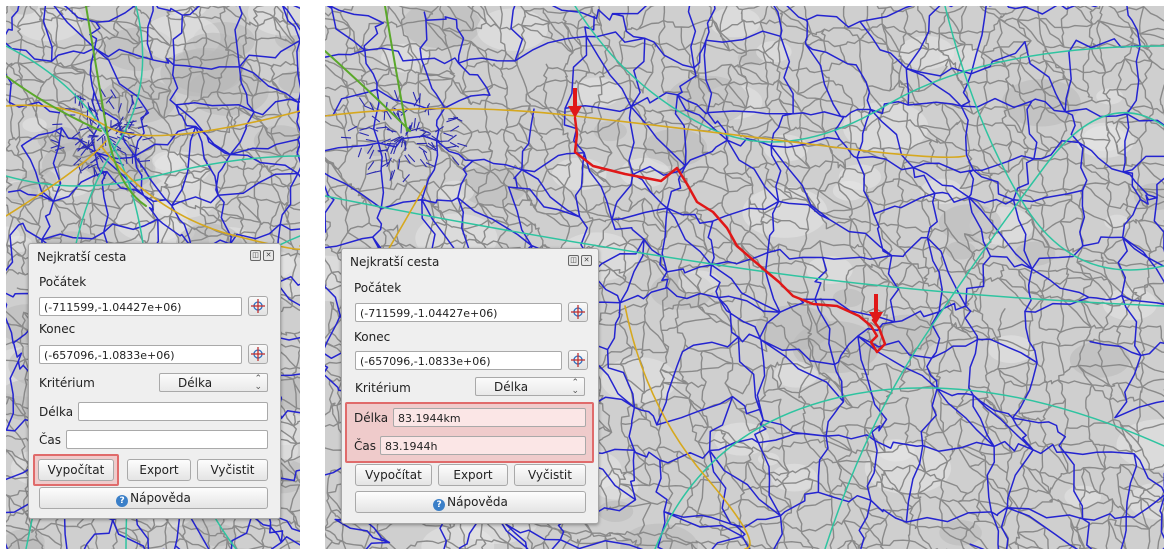 This screenshot has height=555, width=1170. Describe the element at coordinates (876, 309) in the screenshot. I see `marker-arrow` at that location.